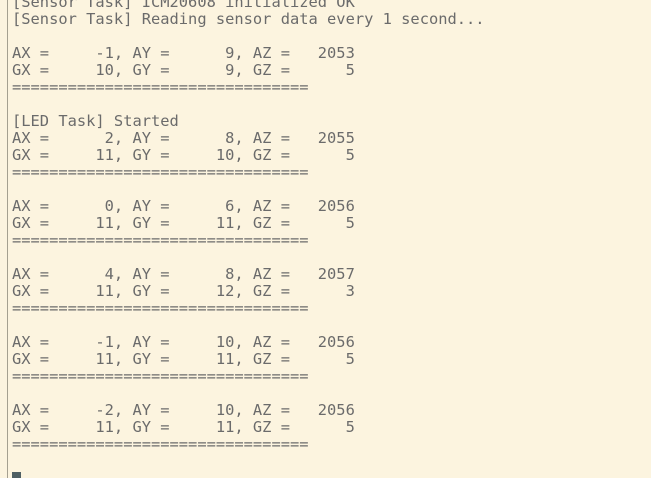 Image resolution: width=651 pixels, height=478 pixels. I want to click on terminal-line: AX = 0, AY = 6, AZ = 2056, so click(183, 206).